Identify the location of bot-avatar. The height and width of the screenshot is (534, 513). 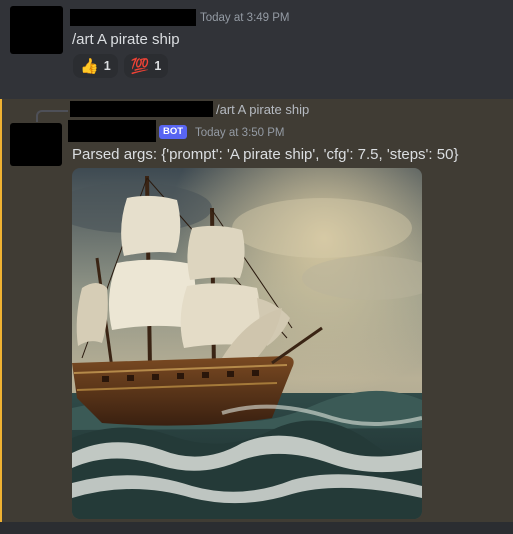
(36, 144).